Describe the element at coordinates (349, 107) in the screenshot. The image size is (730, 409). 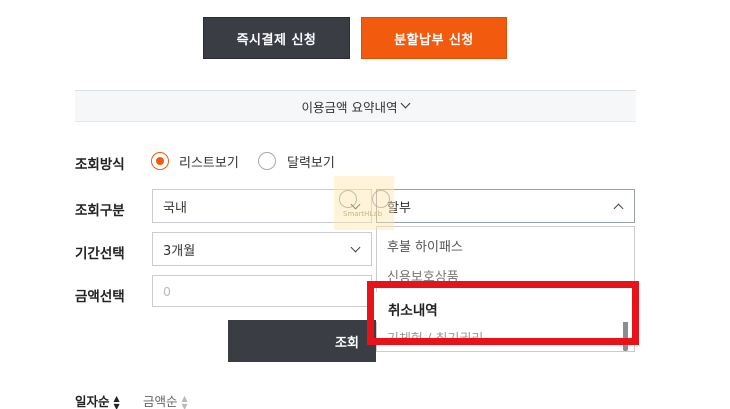
I see `summary-label: 이용금액 요약내역` at that location.